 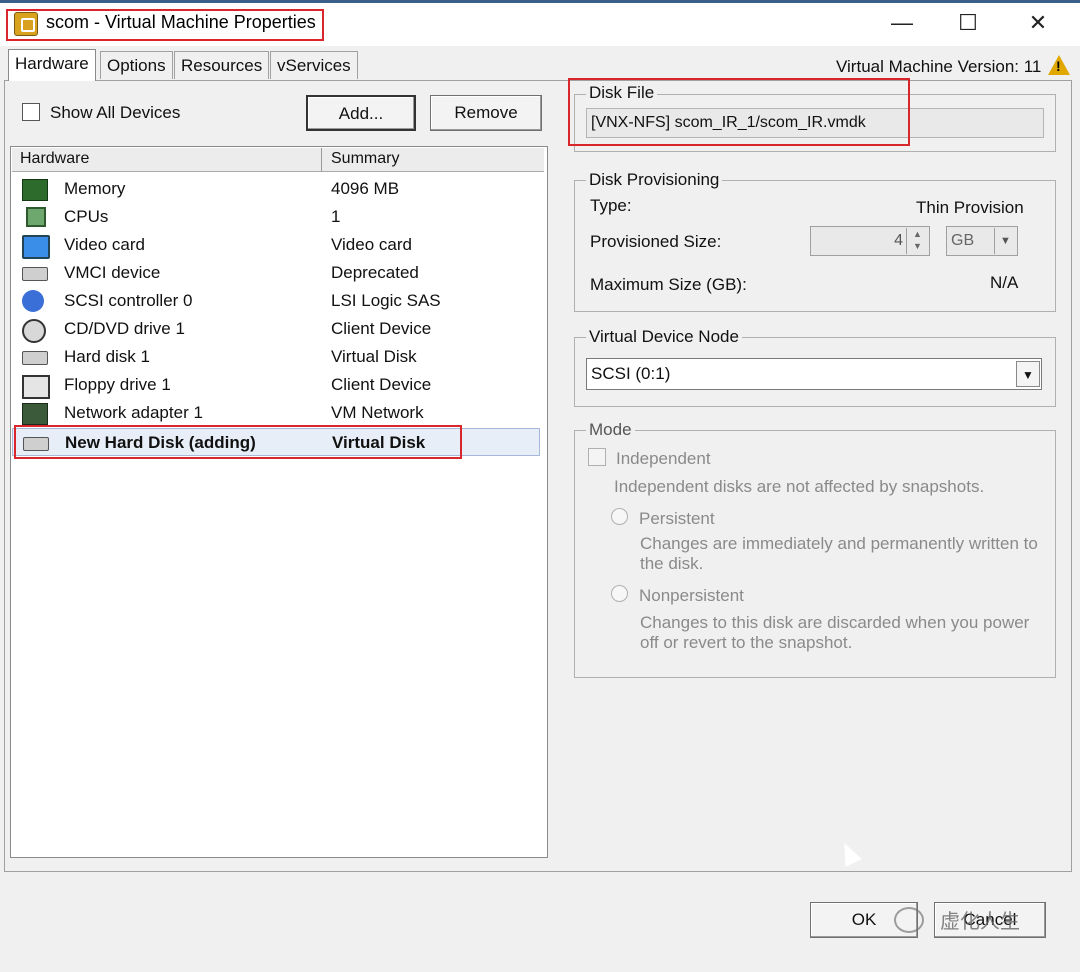 What do you see at coordinates (276, 217) in the screenshot?
I see `hardware-row-cpus: CPUs 1` at bounding box center [276, 217].